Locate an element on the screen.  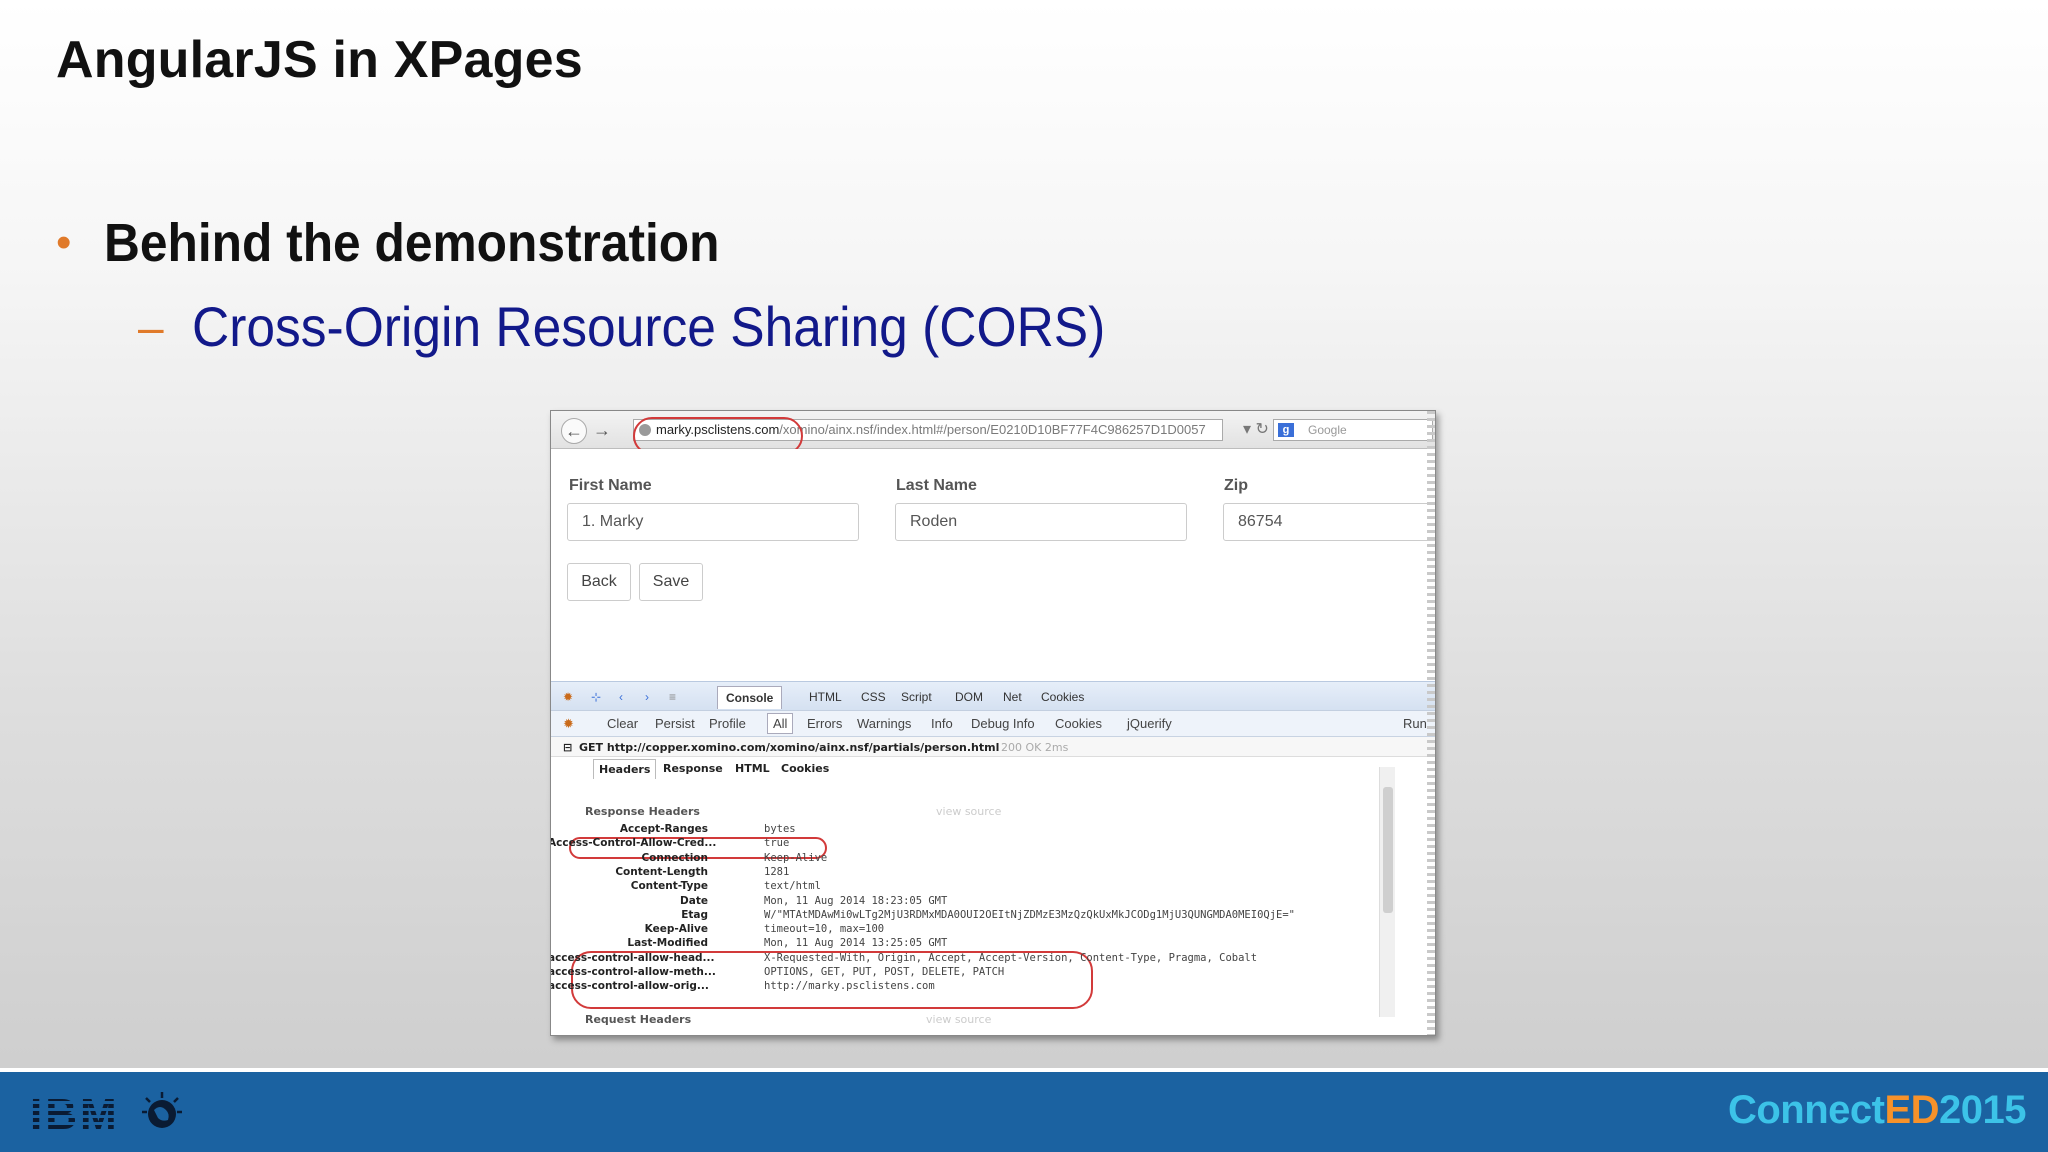
torn-edge is located at coordinates (1431, 723).